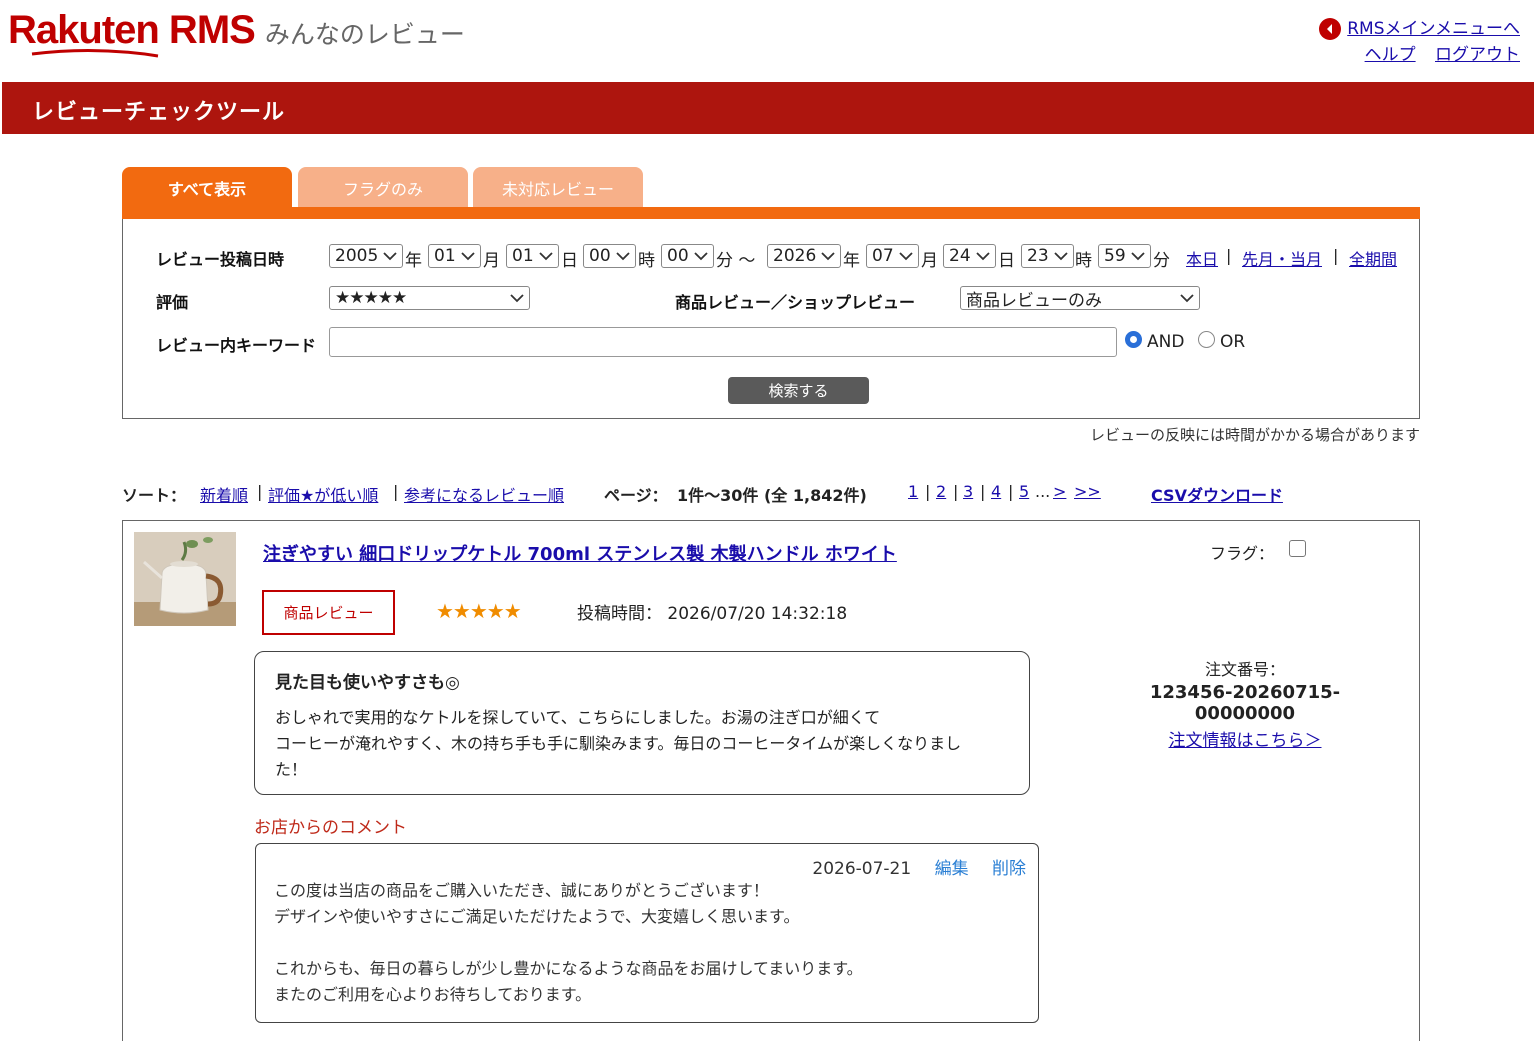  I want to click on sort-helpful-link: 参考になるレビュー順, so click(484, 494).